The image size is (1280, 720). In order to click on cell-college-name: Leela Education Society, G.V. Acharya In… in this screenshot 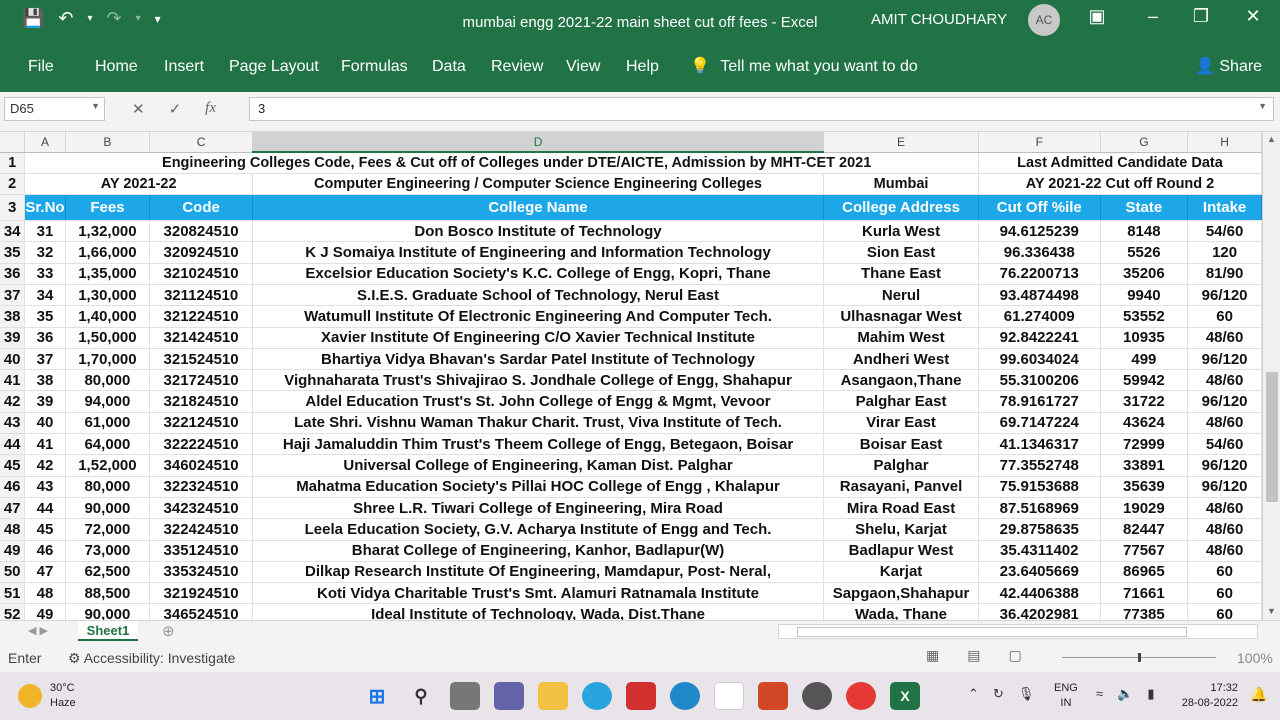, I will do `click(538, 529)`.